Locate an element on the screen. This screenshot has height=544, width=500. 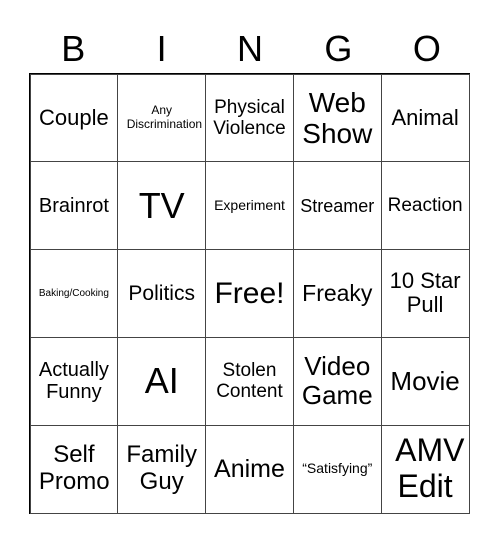
cell-label: “Satisfying” is located at coordinates (337, 468).